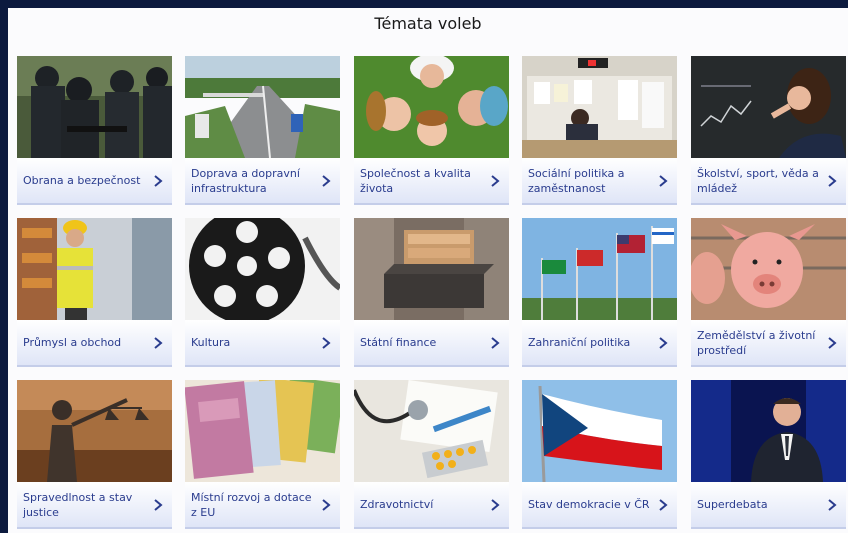  What do you see at coordinates (431, 431) in the screenshot?
I see `stethoscope-pills-photo` at bounding box center [431, 431].